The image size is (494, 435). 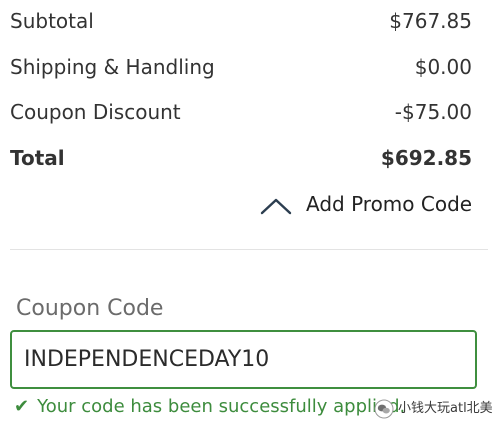 What do you see at coordinates (247, 67) in the screenshot?
I see `shipping-row: Shipping & Handling $0.00` at bounding box center [247, 67].